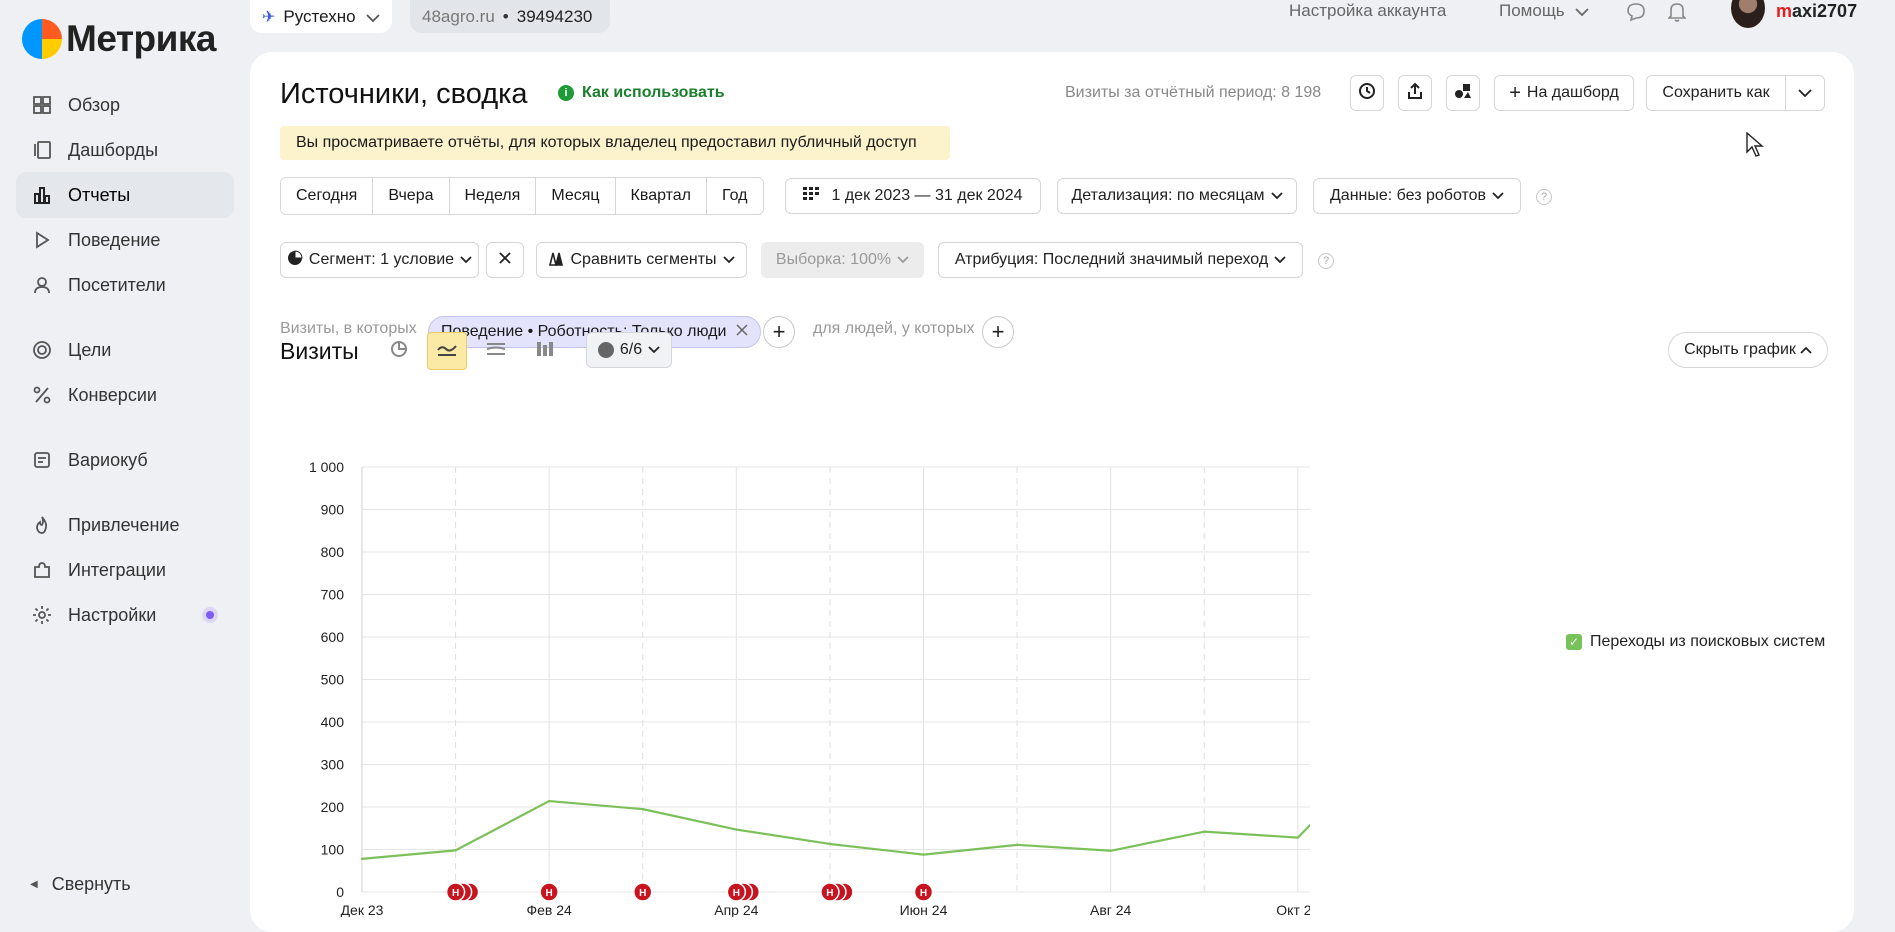 The width and height of the screenshot is (1895, 932). I want to click on history-button, so click(1367, 93).